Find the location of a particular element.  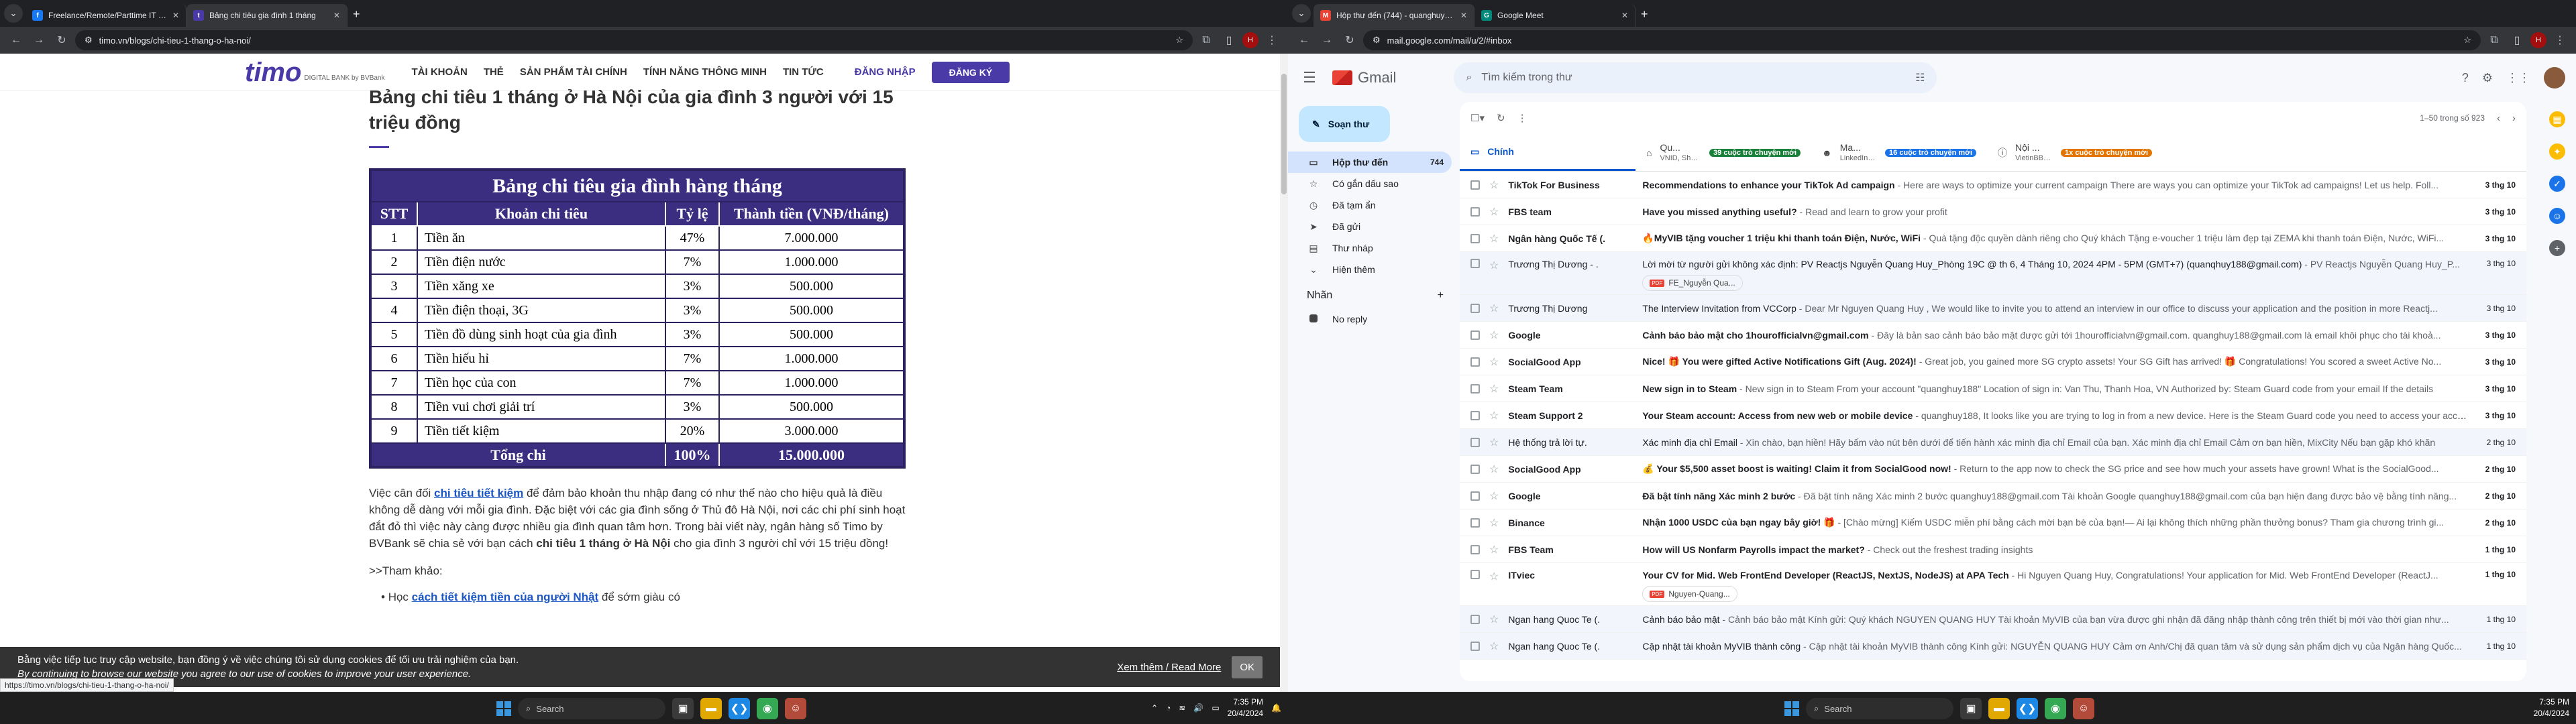

apps-grid-icon: ⋮⋮ is located at coordinates (2518, 78).